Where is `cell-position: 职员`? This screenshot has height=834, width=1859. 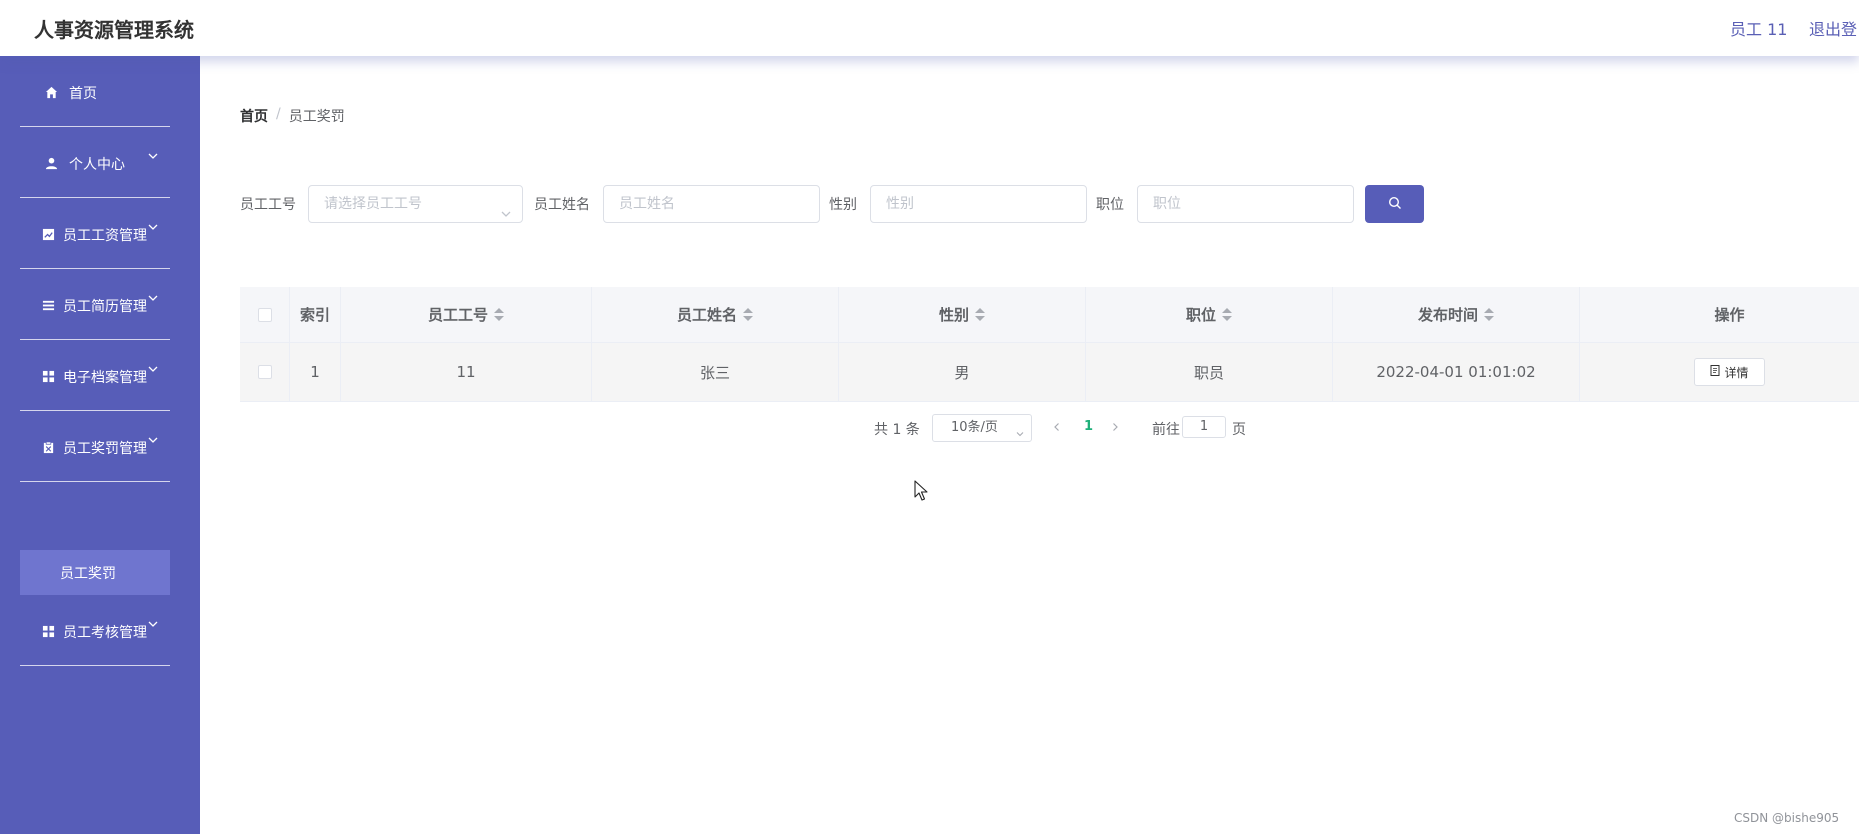
cell-position: 职员 is located at coordinates (1209, 372).